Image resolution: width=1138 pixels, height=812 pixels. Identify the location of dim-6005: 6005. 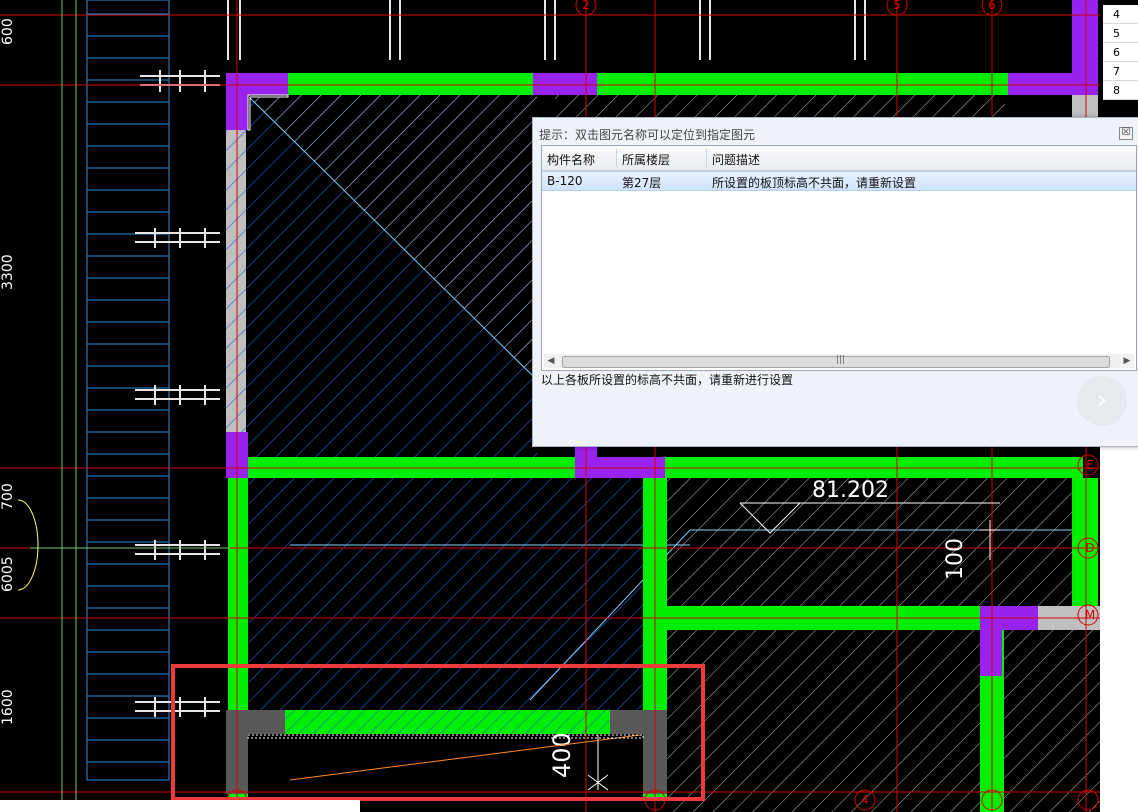
(8, 574).